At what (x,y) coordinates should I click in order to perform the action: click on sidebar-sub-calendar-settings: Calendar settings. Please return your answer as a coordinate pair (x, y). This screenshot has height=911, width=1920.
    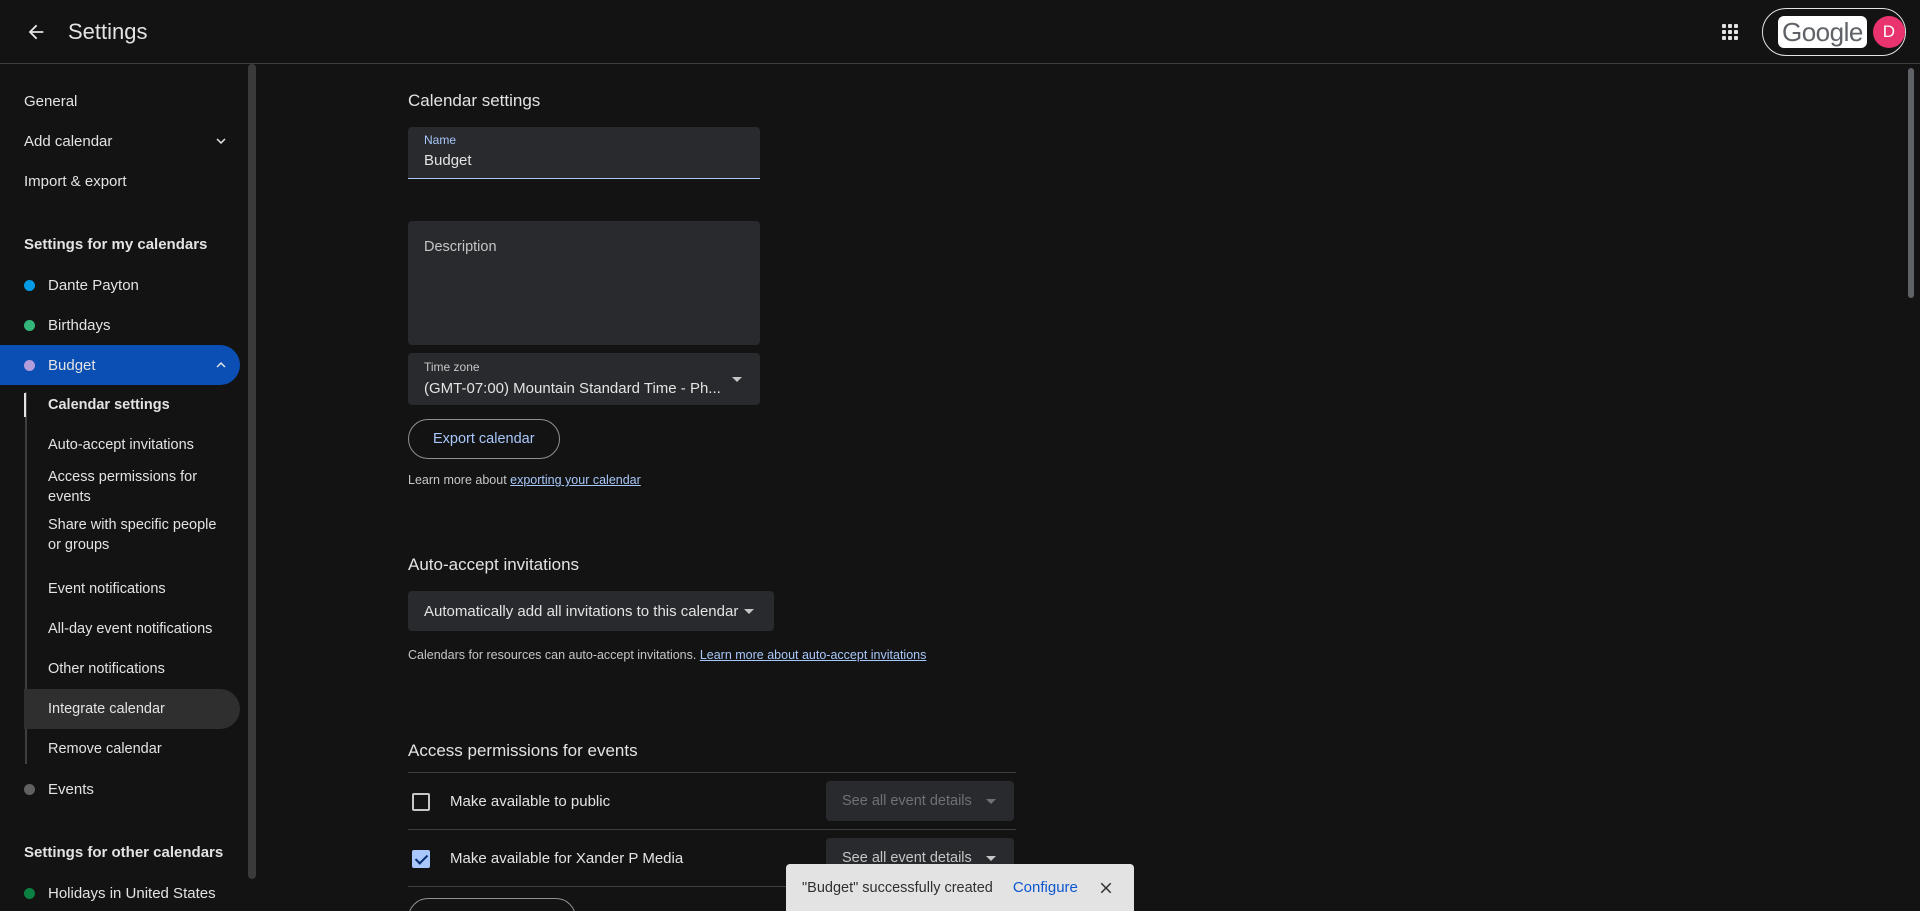
    Looking at the image, I should click on (132, 405).